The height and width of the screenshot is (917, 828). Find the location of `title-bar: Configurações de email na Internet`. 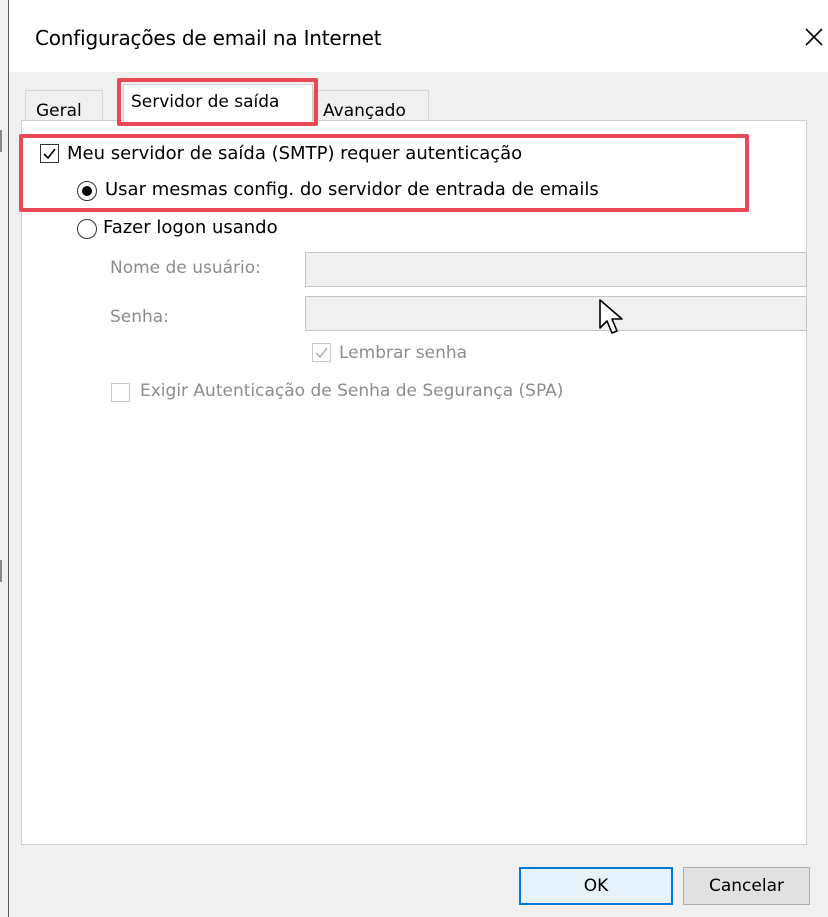

title-bar: Configurações de email na Internet is located at coordinates (418, 36).